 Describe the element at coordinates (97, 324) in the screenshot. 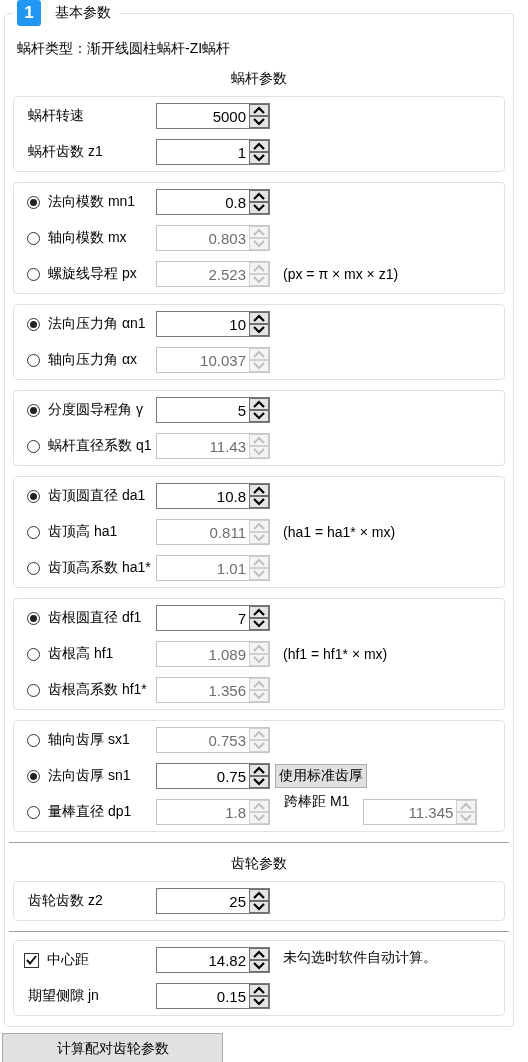

I see `field-label: 法向压力角 αn1` at that location.